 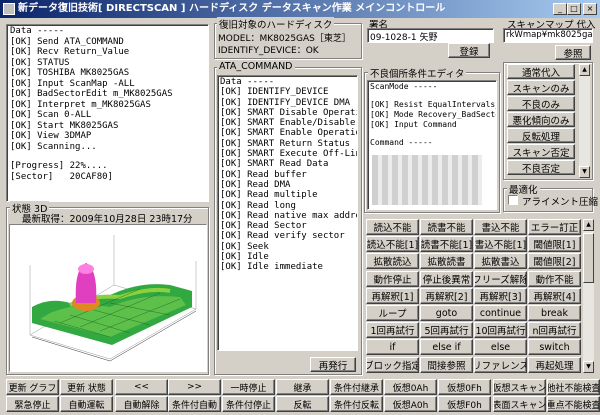 I want to click on command-button: 書込不能, so click(x=500, y=227).